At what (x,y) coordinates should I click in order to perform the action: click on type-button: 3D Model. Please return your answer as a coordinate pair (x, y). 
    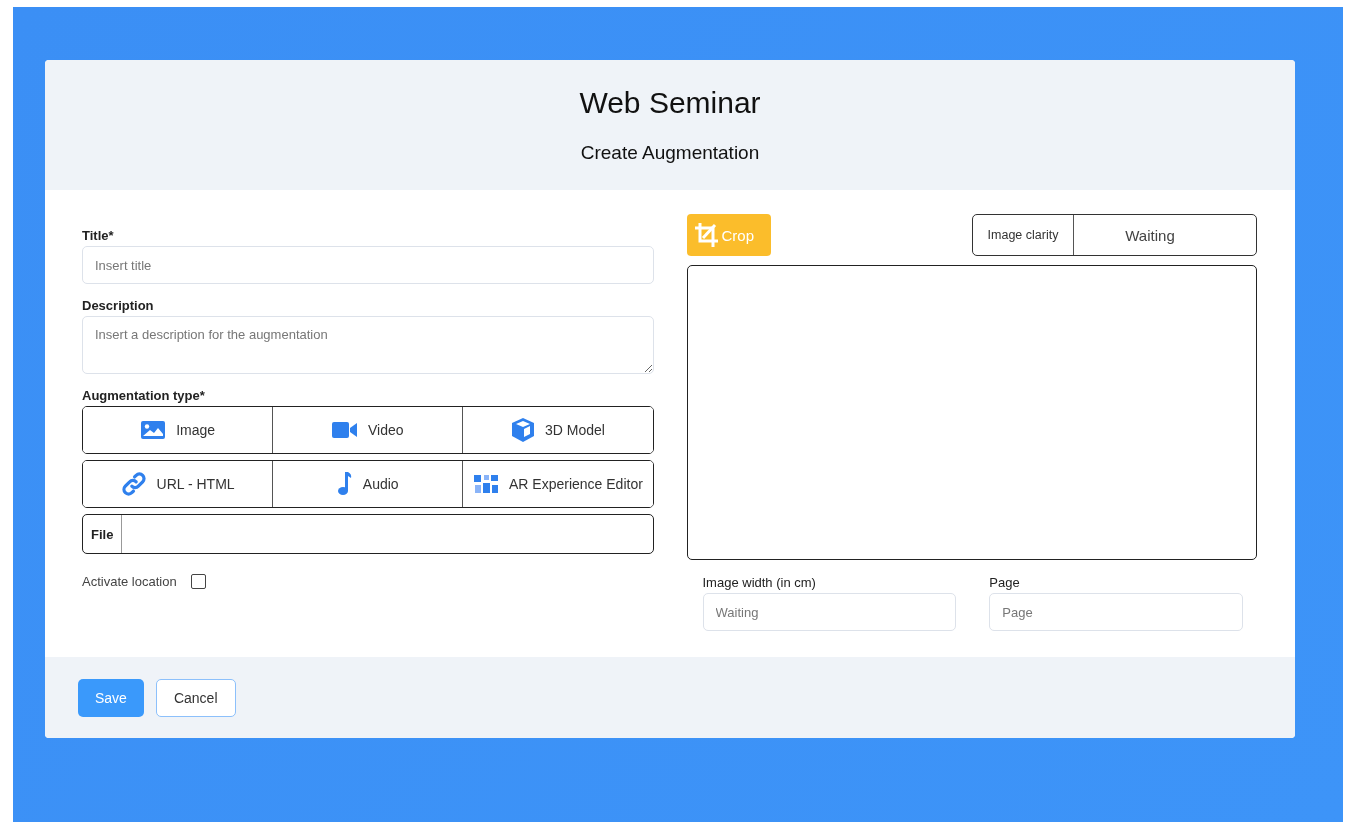
    Looking at the image, I should click on (557, 430).